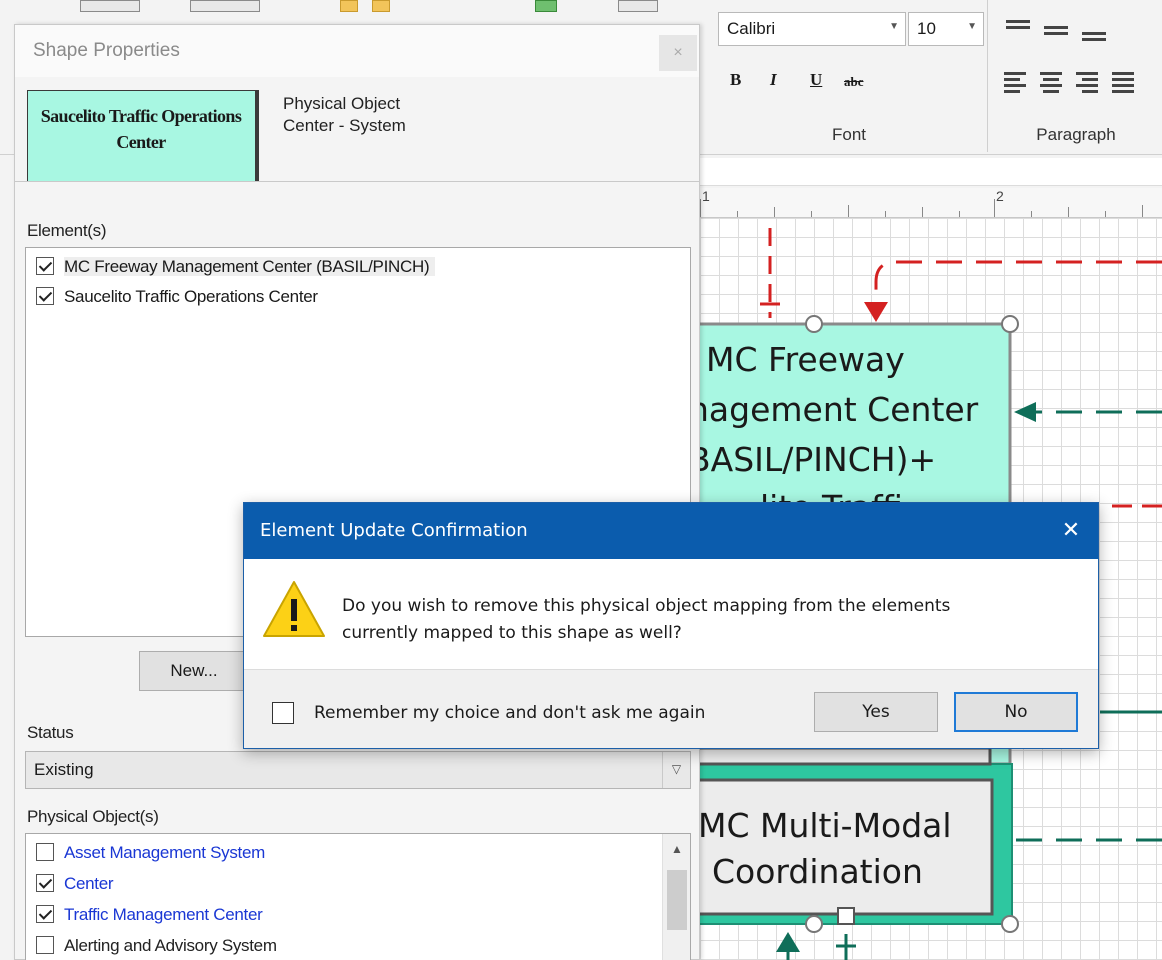  What do you see at coordinates (638, 6) in the screenshot?
I see `text-block-icon` at bounding box center [638, 6].